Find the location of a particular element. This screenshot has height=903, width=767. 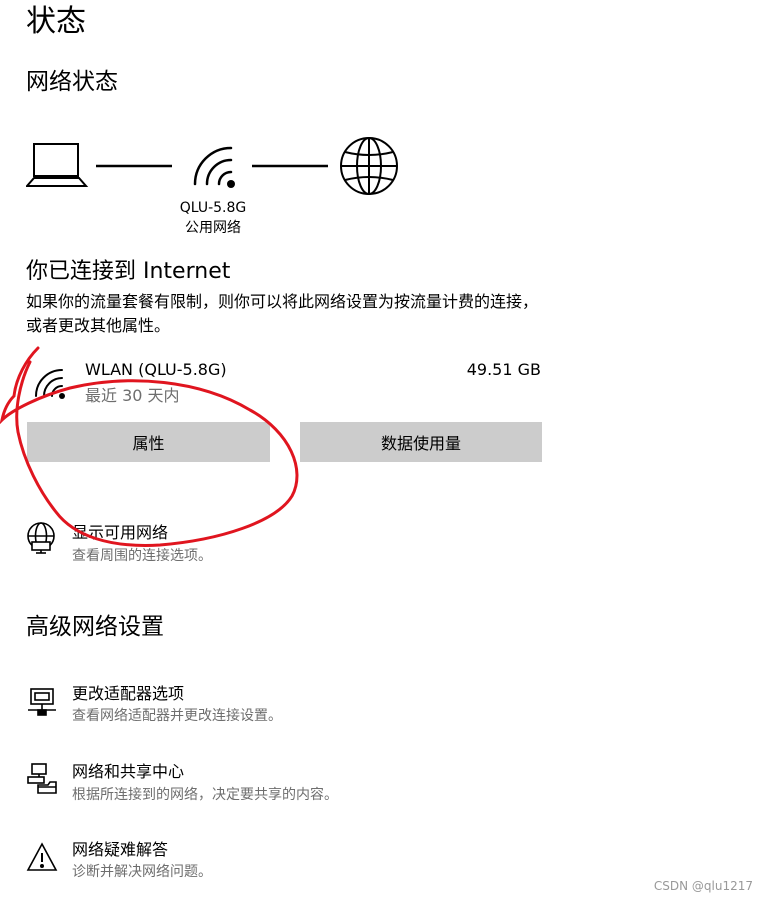

show-available-networks-link: 显示可用网络 is located at coordinates (120, 533).